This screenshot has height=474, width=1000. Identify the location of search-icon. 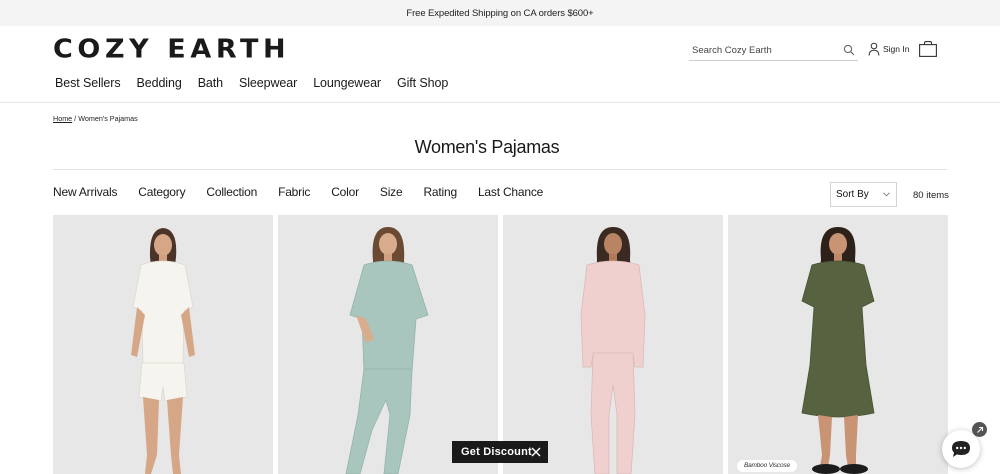
(849, 50).